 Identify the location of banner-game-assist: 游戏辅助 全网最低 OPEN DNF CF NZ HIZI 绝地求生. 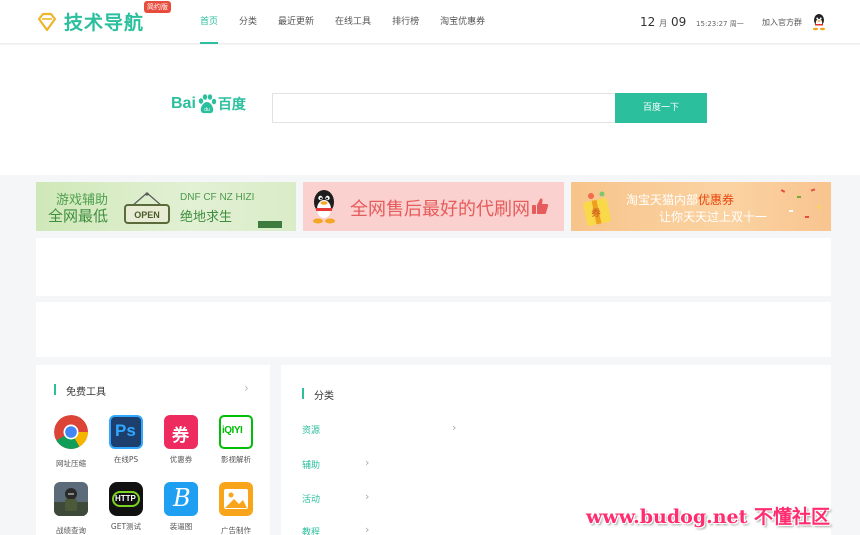
(166, 206).